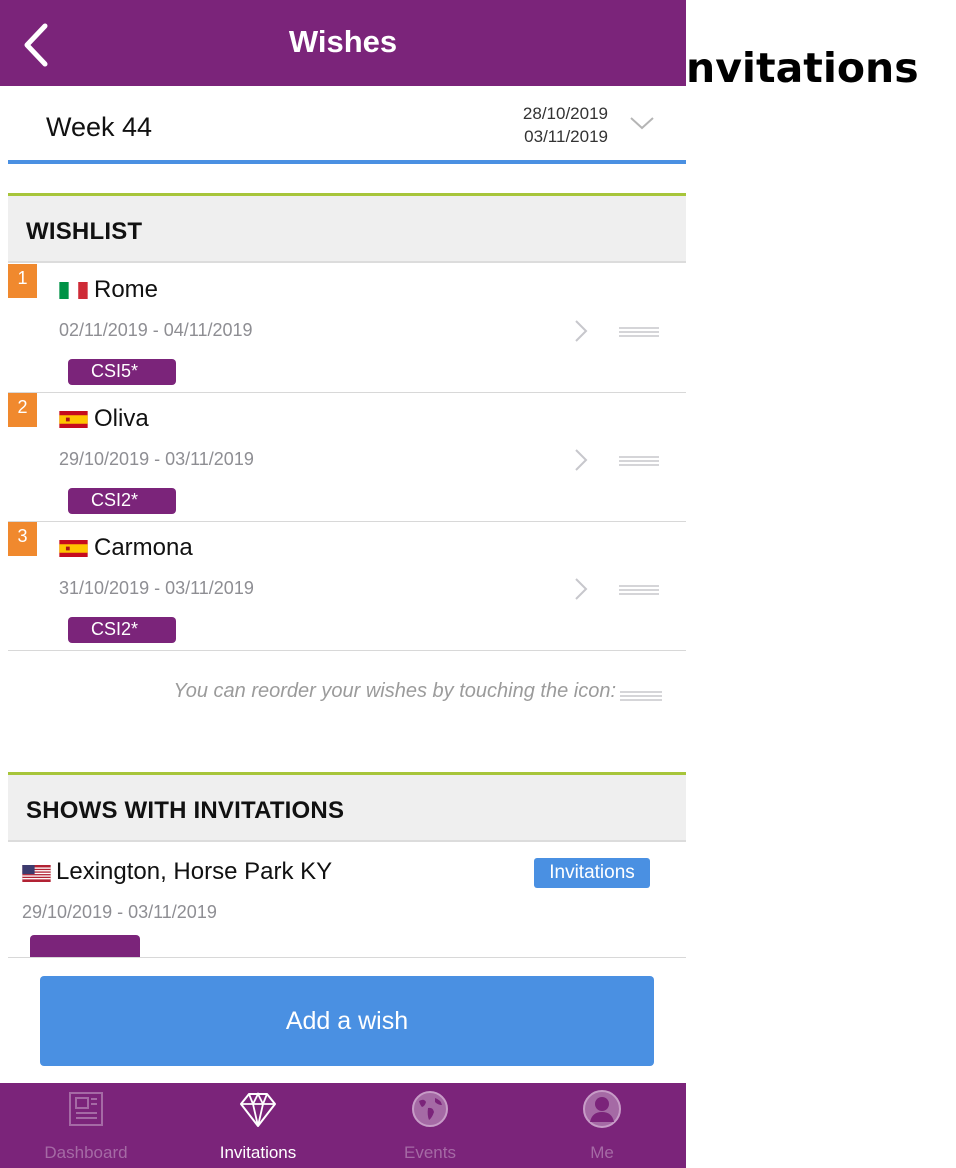  Describe the element at coordinates (602, 1109) in the screenshot. I see `user-icon` at that location.